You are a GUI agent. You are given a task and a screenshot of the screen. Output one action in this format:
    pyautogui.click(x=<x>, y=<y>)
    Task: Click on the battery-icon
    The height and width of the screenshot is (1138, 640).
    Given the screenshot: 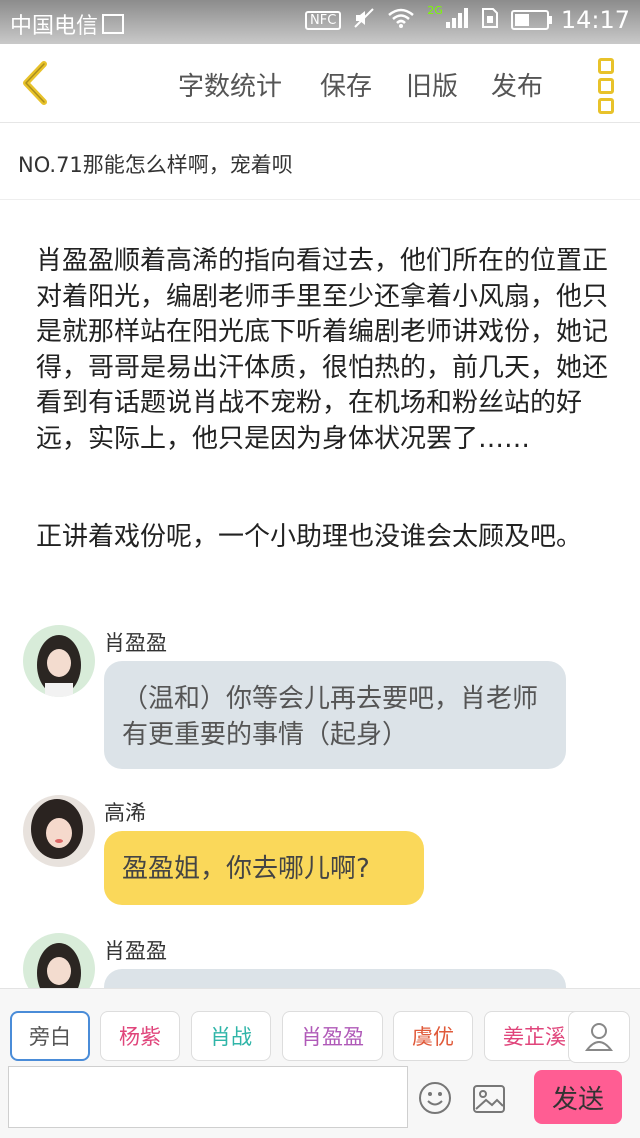 What is the action you would take?
    pyautogui.click(x=531, y=20)
    